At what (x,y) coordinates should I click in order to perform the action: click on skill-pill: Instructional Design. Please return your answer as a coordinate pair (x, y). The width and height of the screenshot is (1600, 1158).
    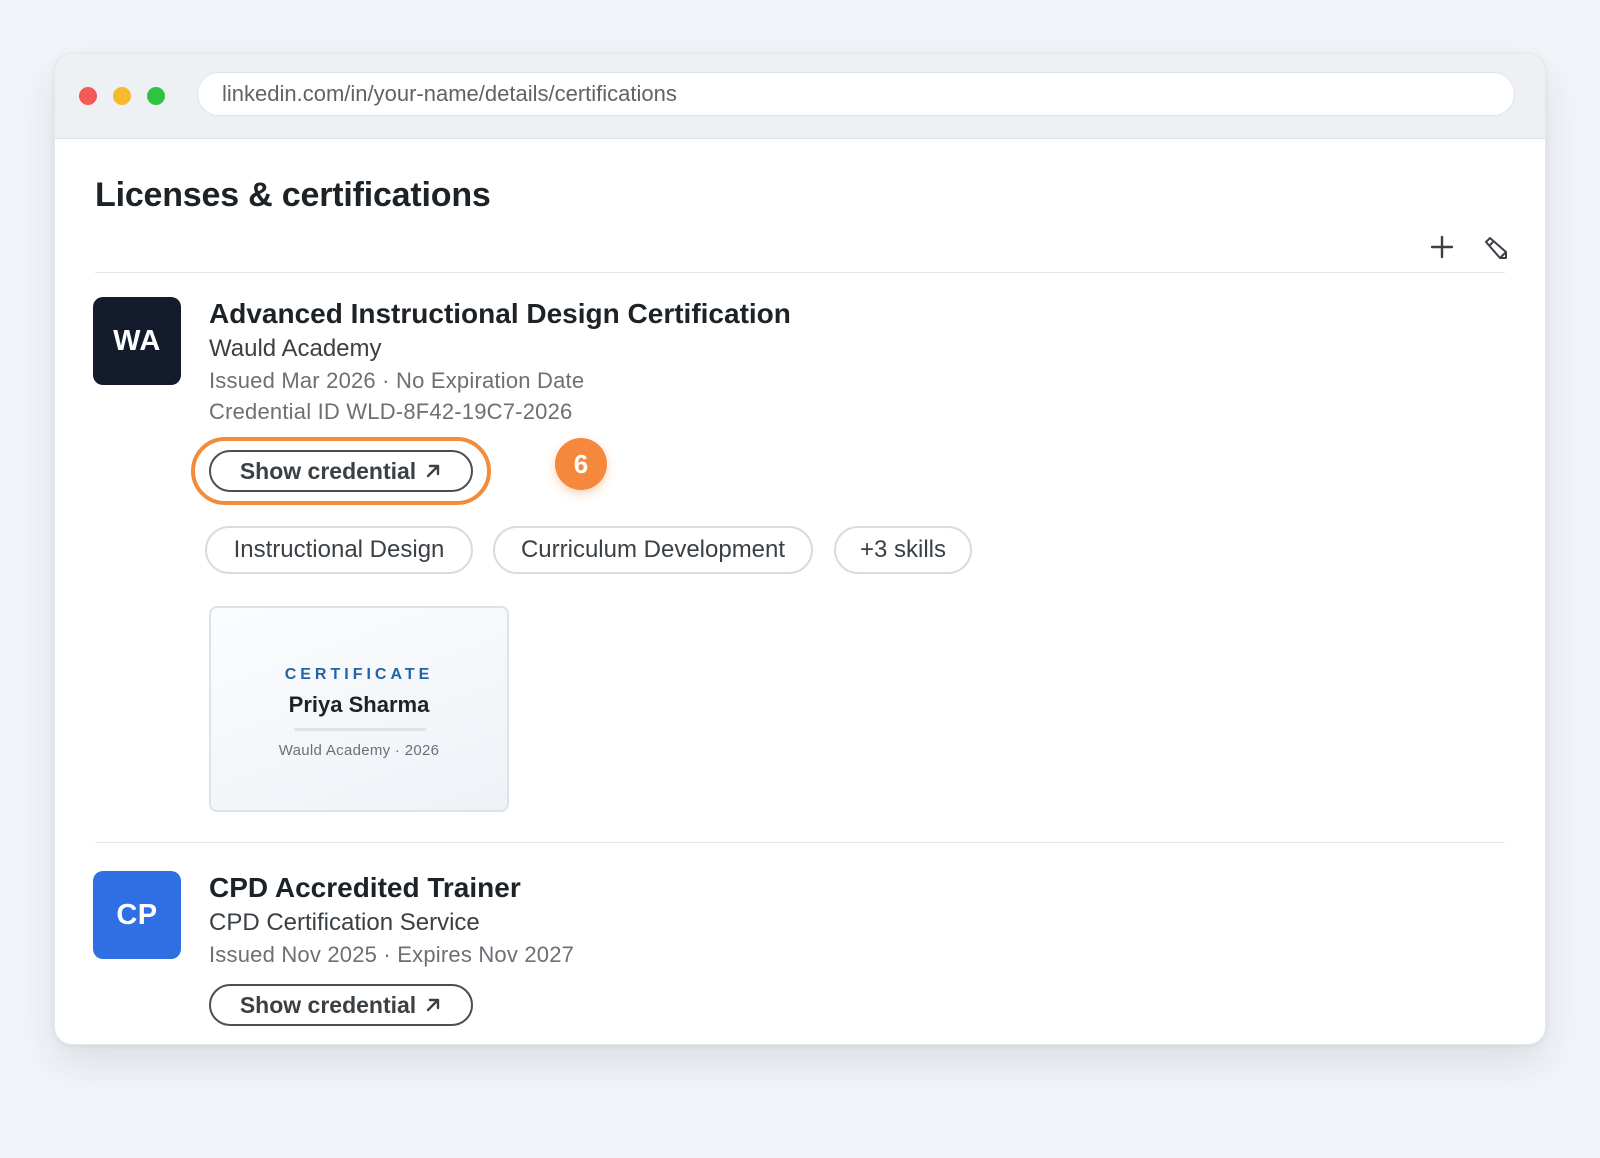
    Looking at the image, I should click on (339, 550).